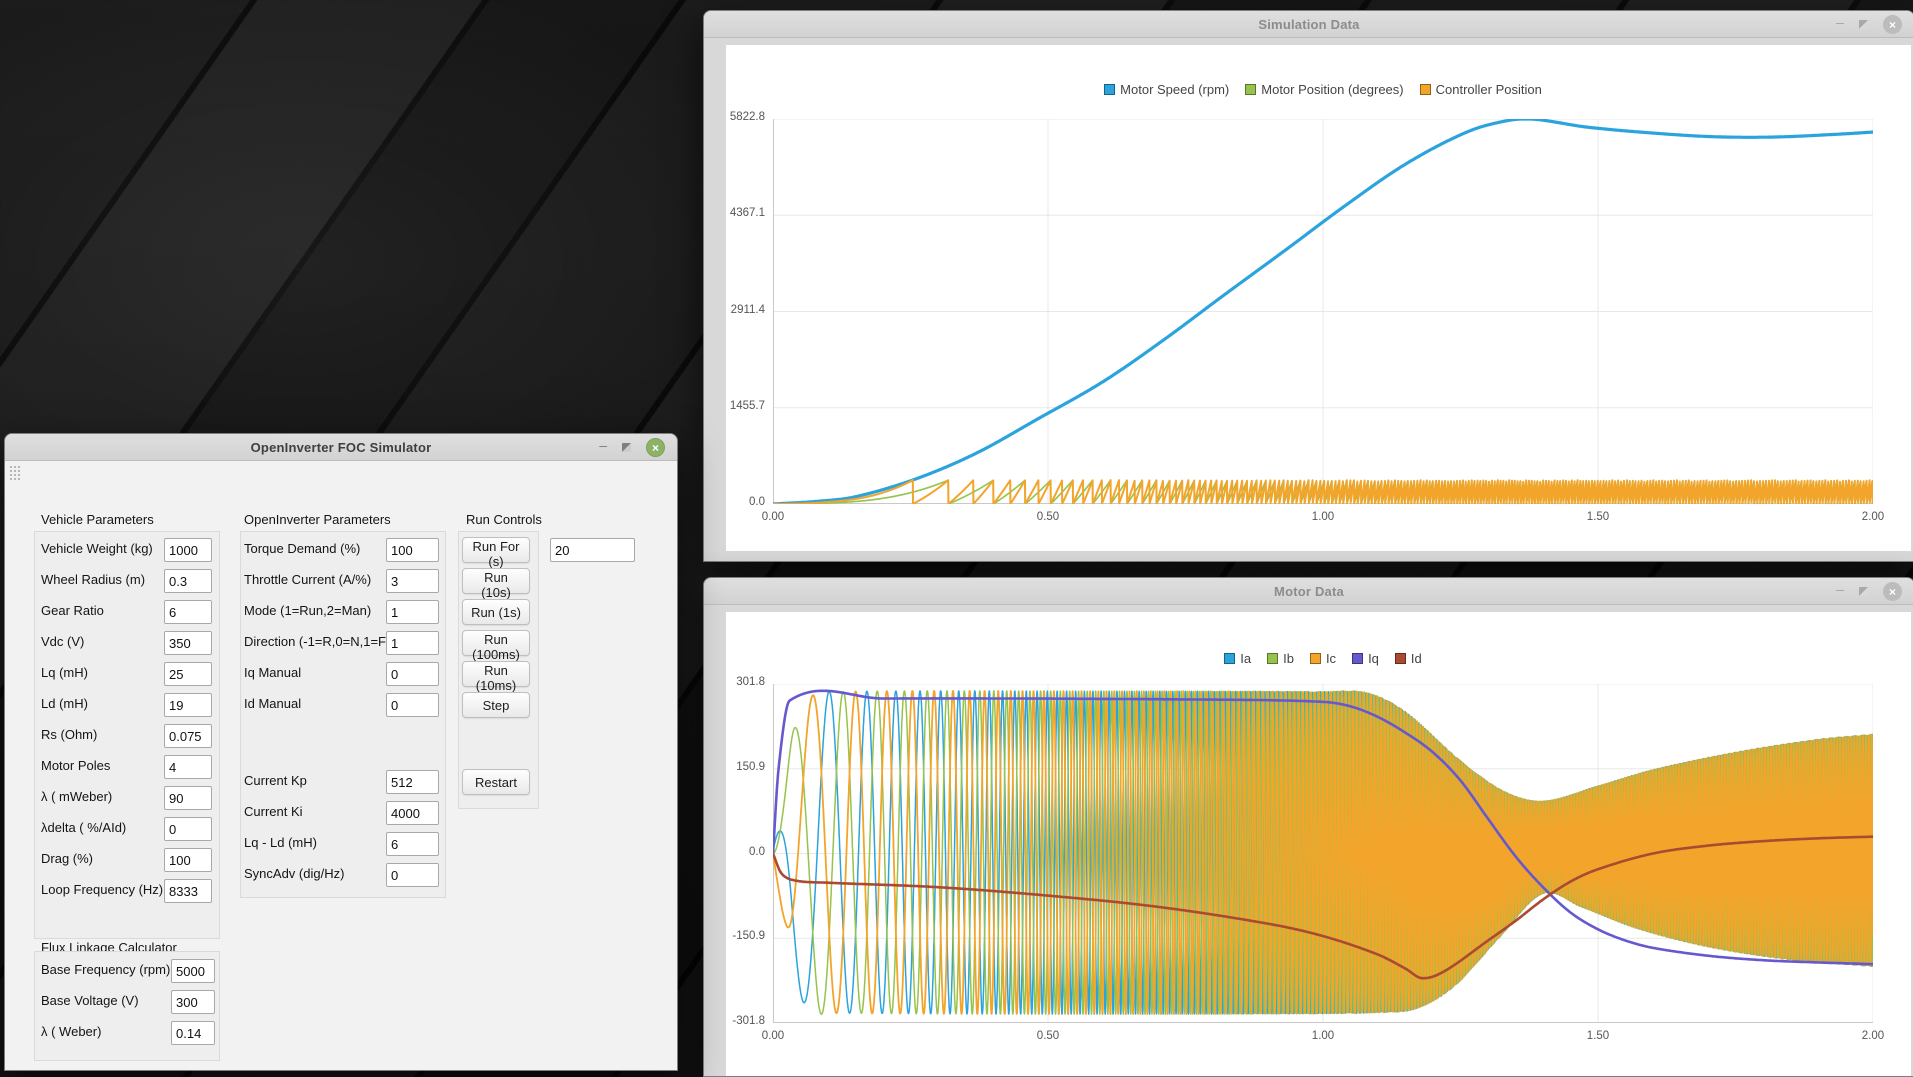 This screenshot has height=1077, width=1913. What do you see at coordinates (188, 798) in the screenshot?
I see `input-mweber` at bounding box center [188, 798].